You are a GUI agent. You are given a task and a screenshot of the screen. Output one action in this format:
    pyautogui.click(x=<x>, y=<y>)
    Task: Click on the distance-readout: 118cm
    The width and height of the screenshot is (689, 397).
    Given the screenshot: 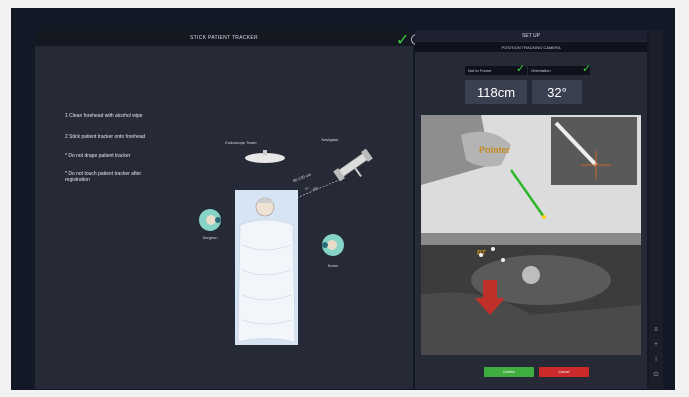 What is the action you would take?
    pyautogui.click(x=496, y=92)
    